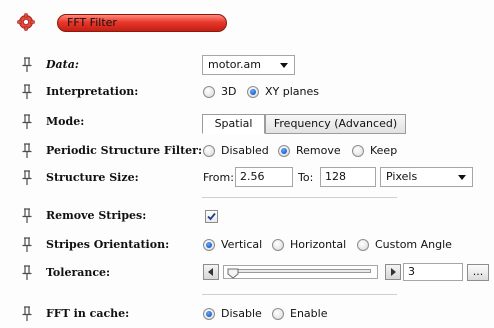  Describe the element at coordinates (292, 91) in the screenshot. I see `interpretation-xy-label: XY planes` at that location.